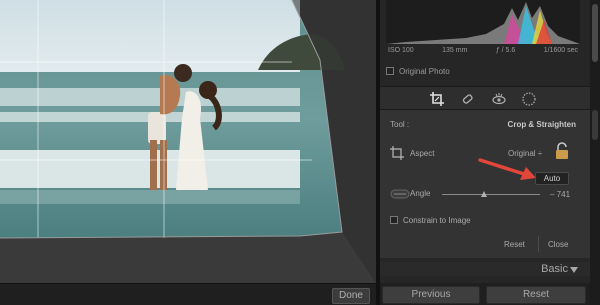  I want to click on aperture-value: ƒ / 5.6, so click(505, 50).